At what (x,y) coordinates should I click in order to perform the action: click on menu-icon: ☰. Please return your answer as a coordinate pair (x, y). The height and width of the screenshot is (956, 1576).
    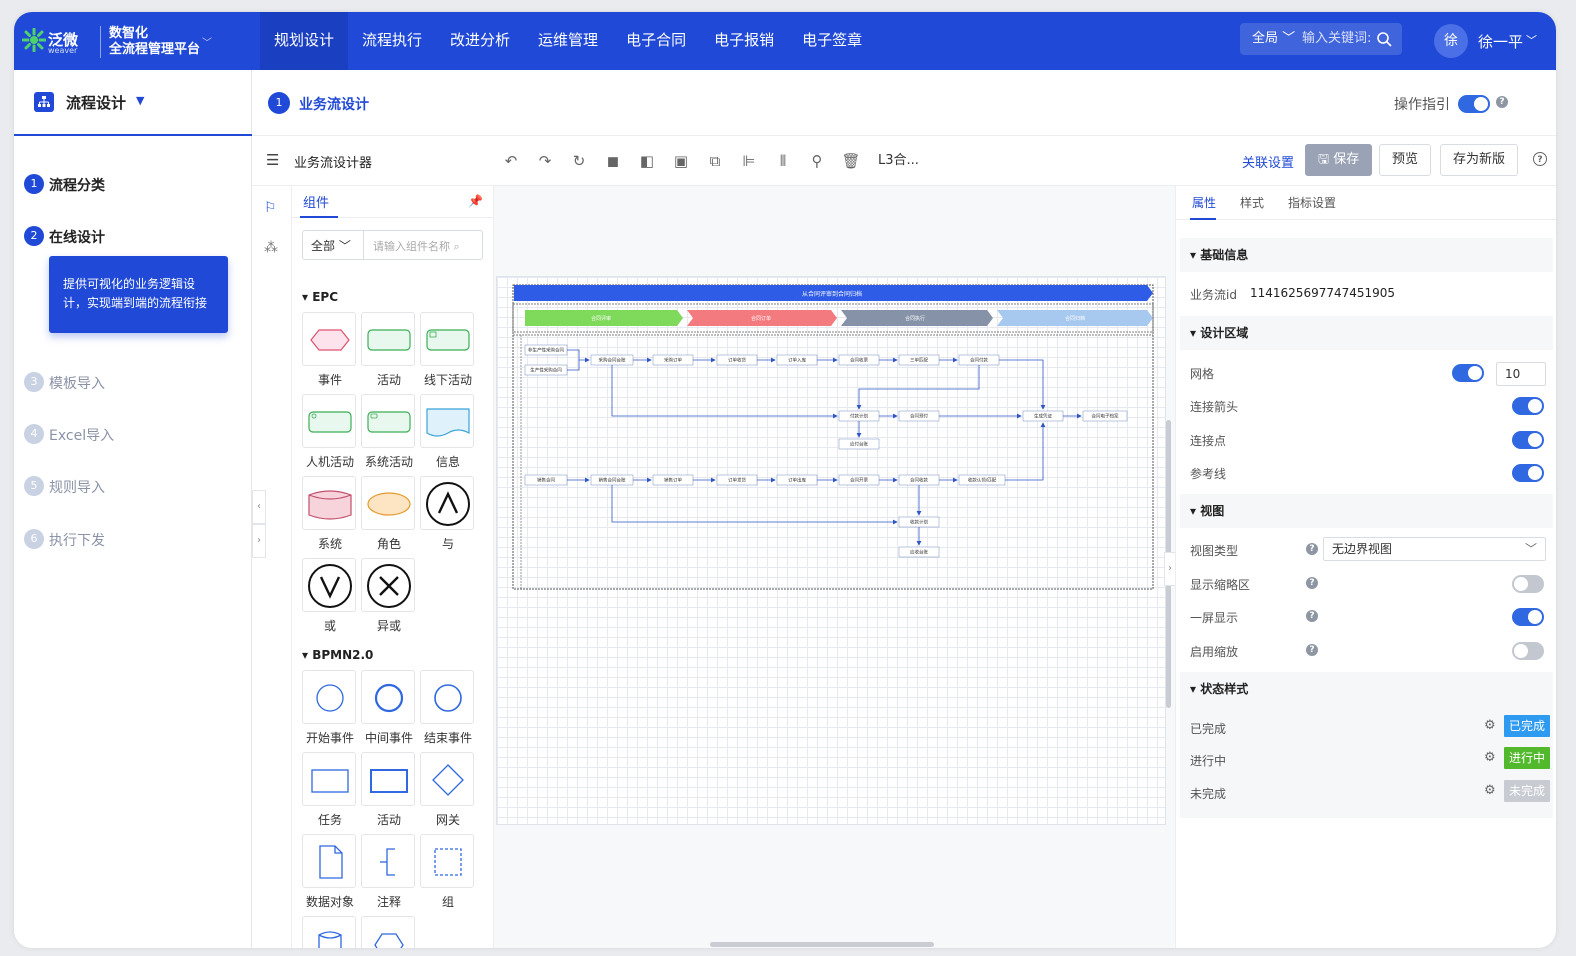
    Looking at the image, I should click on (272, 160).